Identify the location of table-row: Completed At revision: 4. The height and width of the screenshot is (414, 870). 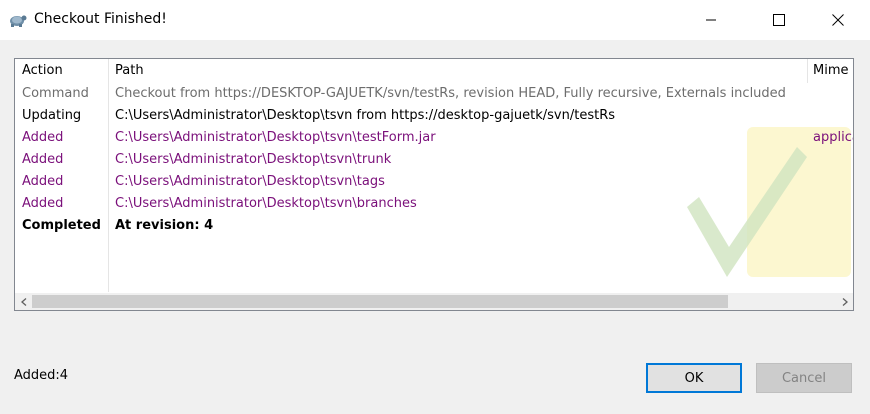
(434, 226).